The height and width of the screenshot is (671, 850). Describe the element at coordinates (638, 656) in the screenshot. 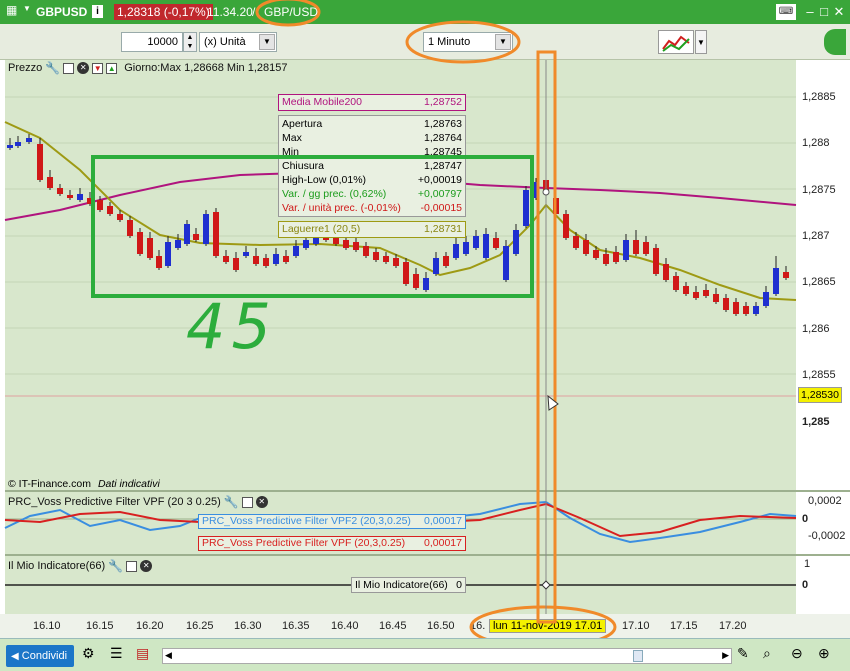

I see `scroll-thumb` at that location.